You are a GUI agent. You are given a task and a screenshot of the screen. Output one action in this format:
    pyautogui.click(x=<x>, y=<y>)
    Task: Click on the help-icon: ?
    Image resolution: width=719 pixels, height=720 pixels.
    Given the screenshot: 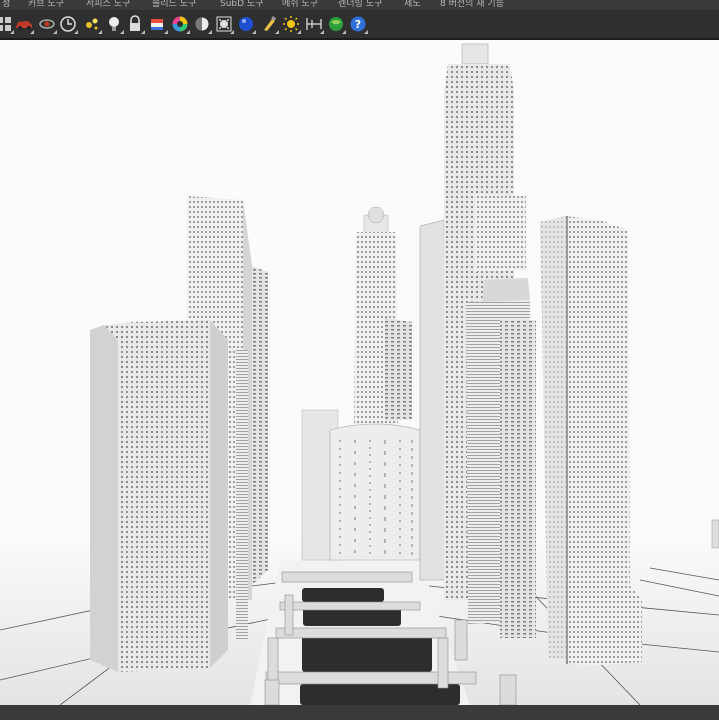 What is the action you would take?
    pyautogui.click(x=358, y=24)
    